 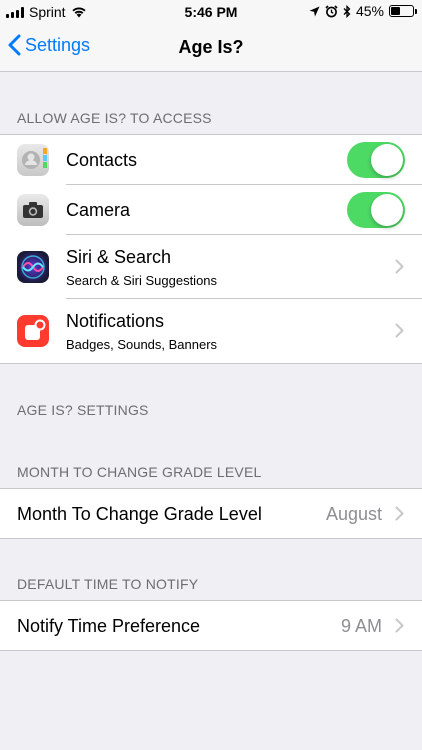 What do you see at coordinates (108, 584) in the screenshot?
I see `notify-section-header: DEFAULT TIME TO NOTIFY` at bounding box center [108, 584].